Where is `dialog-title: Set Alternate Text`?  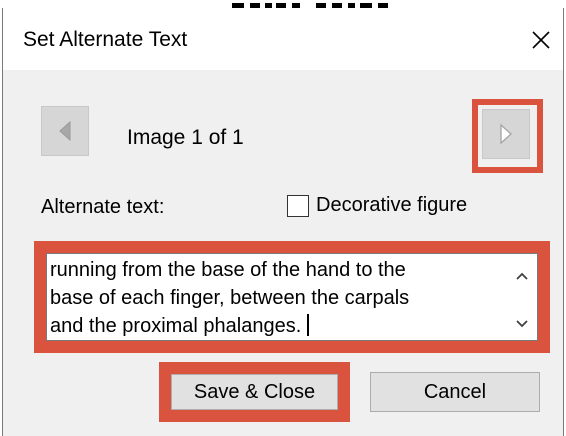 dialog-title: Set Alternate Text is located at coordinates (105, 39).